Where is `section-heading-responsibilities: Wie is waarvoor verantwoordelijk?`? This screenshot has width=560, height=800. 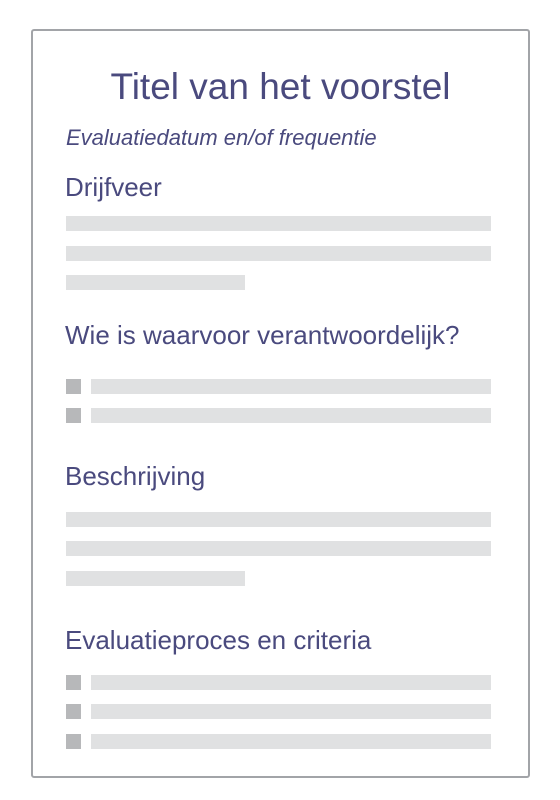
section-heading-responsibilities: Wie is waarvoor verantwoordelijk? is located at coordinates (262, 335).